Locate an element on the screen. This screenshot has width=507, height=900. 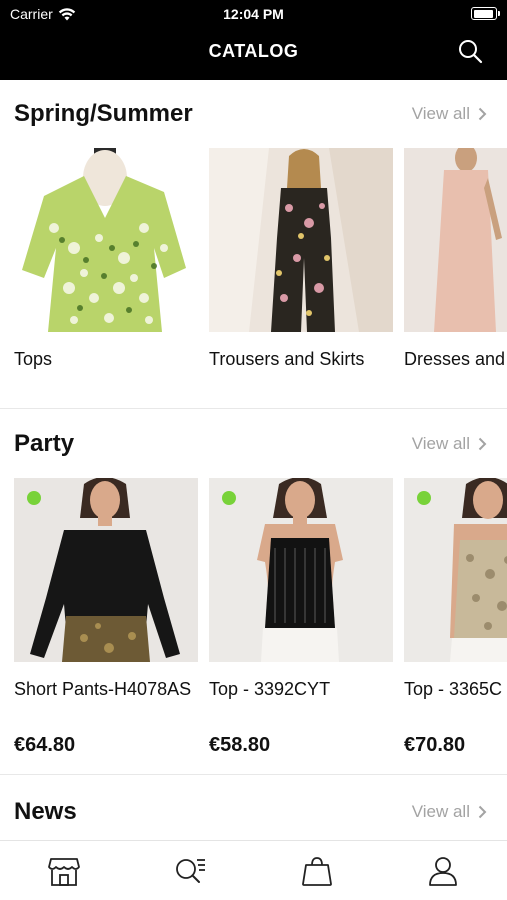
status-bar: Carrier 12:04 PM is located at coordinates (253, 14).